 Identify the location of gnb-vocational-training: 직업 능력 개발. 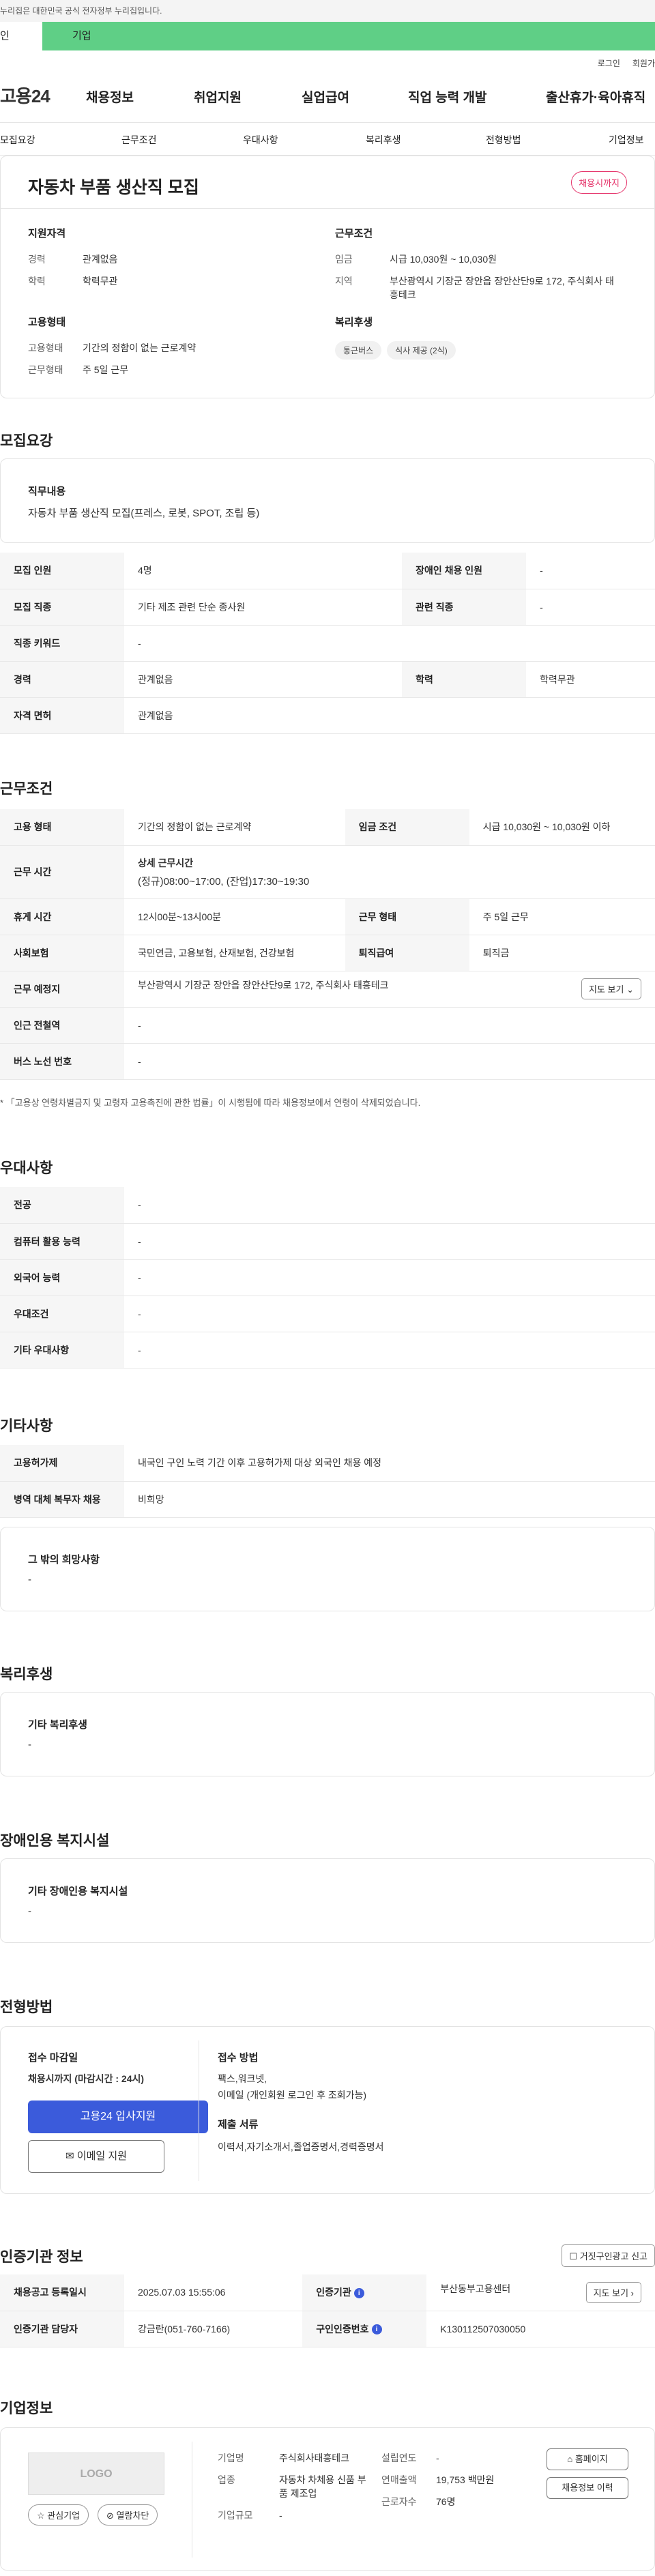
(447, 97).